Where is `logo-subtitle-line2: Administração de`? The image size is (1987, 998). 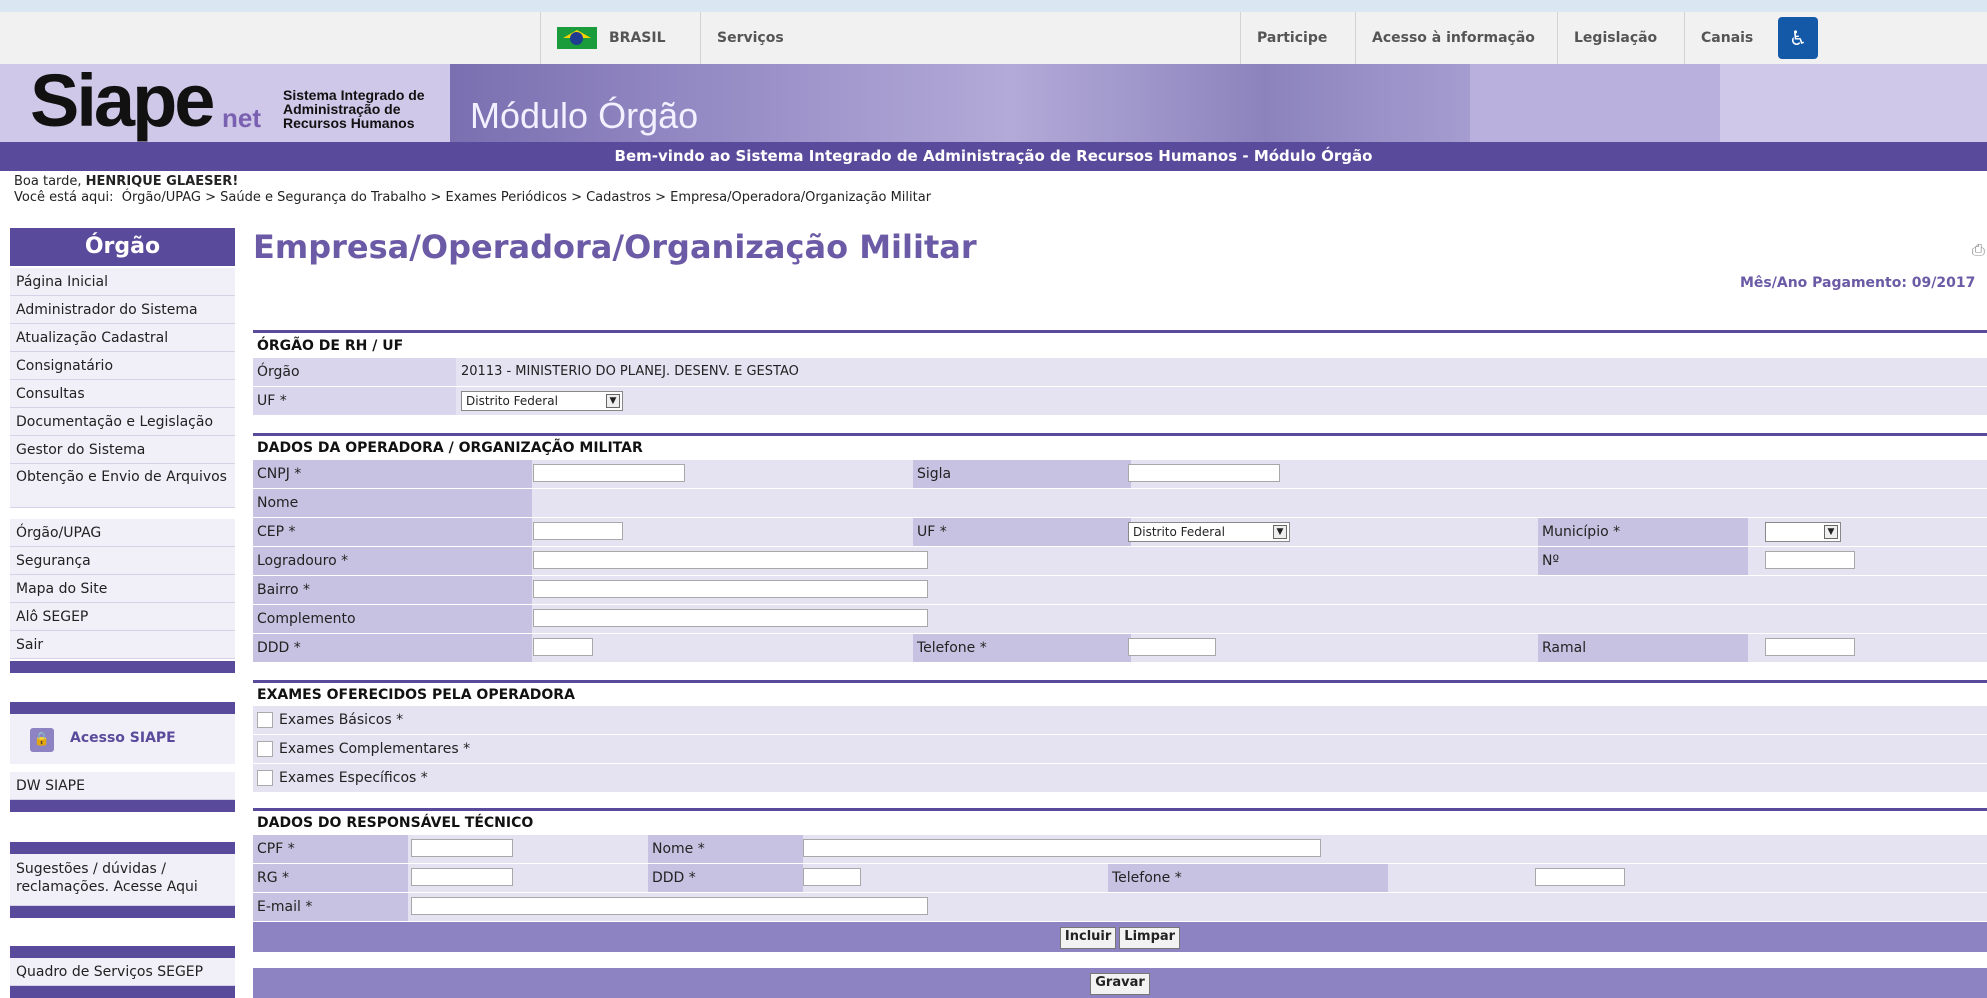 logo-subtitle-line2: Administração de is located at coordinates (342, 109).